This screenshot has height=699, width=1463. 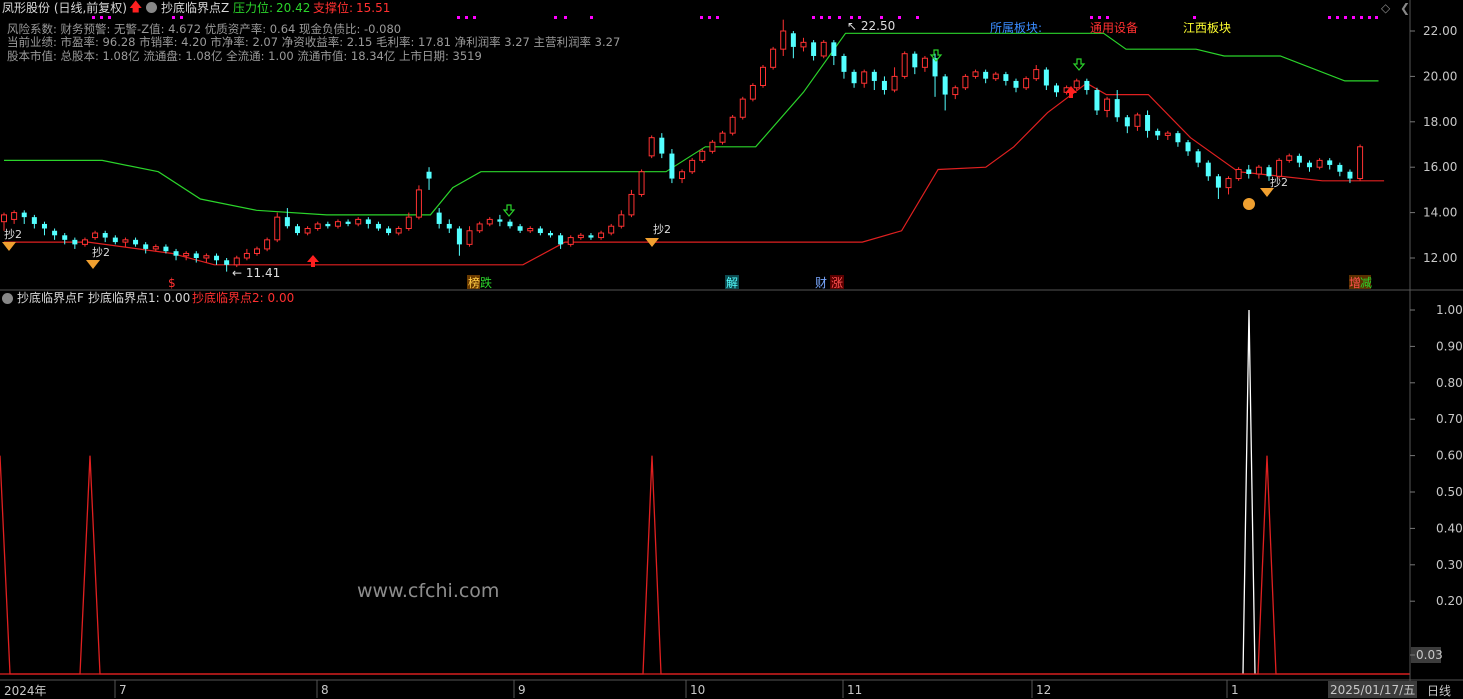 I want to click on y-tick-label: 0.80, so click(x=1449, y=383).